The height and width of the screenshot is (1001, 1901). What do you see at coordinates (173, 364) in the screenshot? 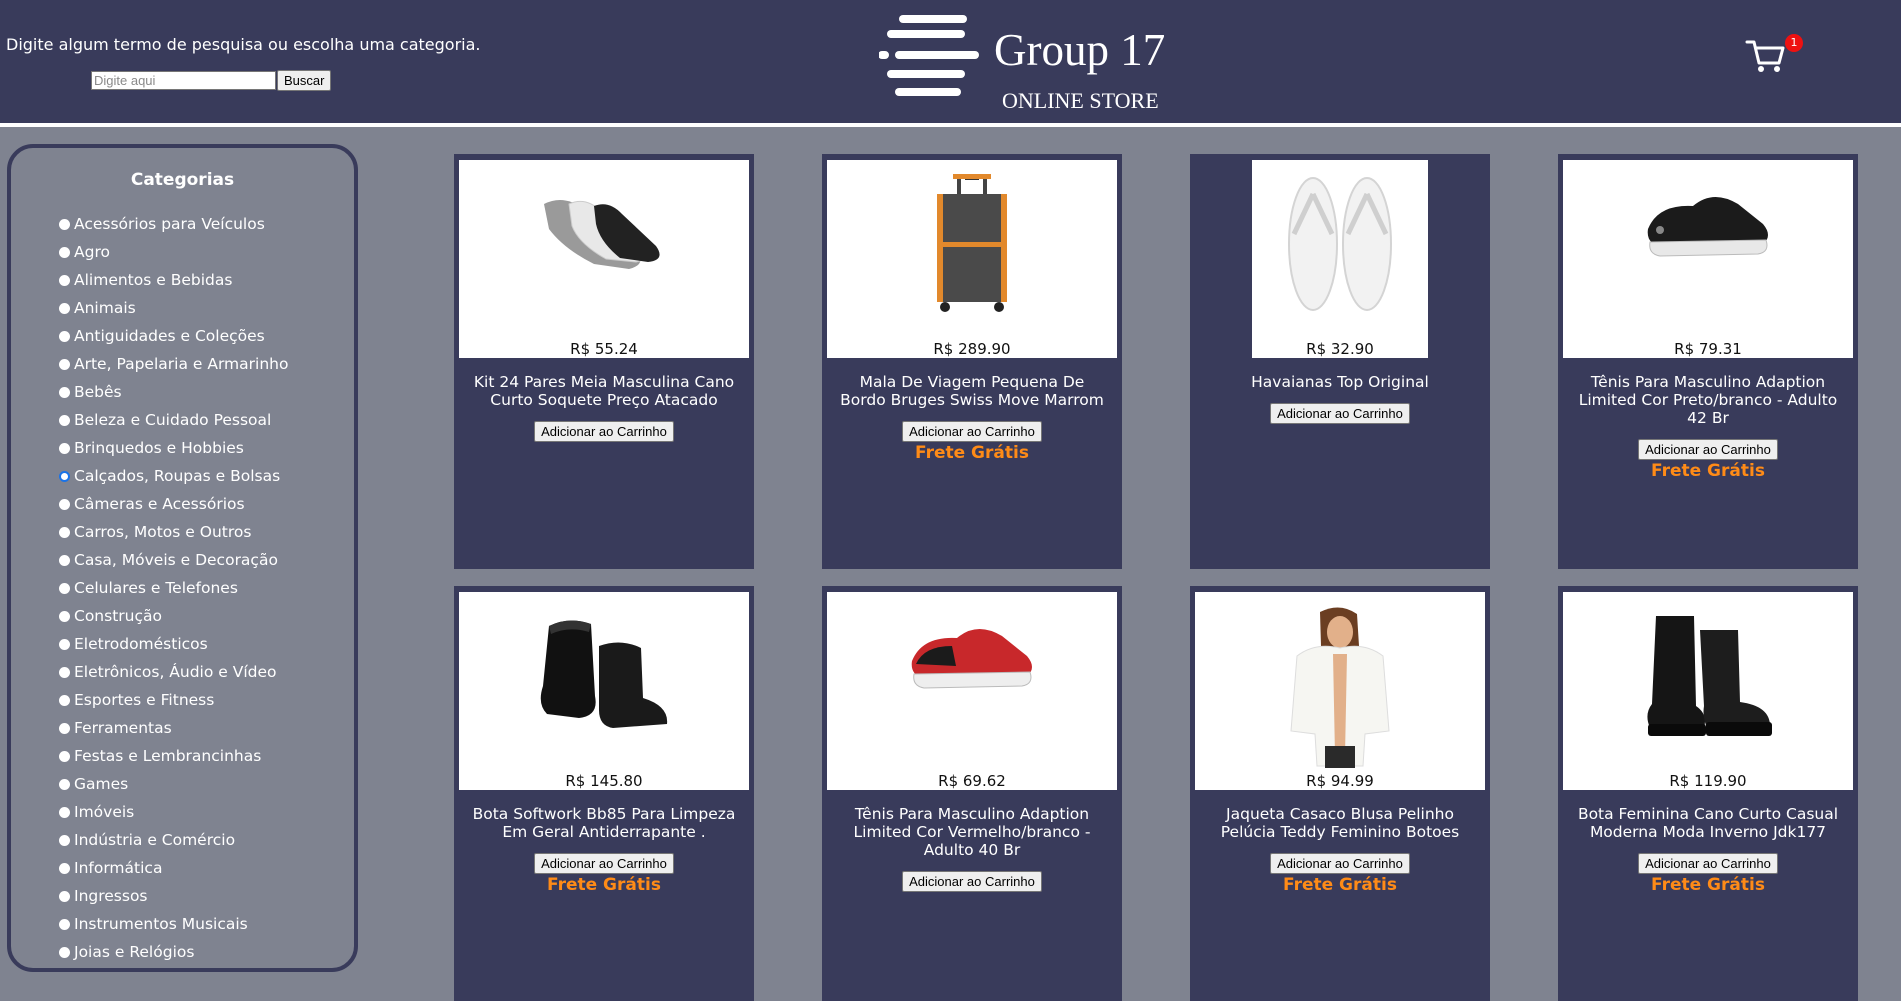
I see `category-item: Arte, Papelaria e Armarinho` at bounding box center [173, 364].